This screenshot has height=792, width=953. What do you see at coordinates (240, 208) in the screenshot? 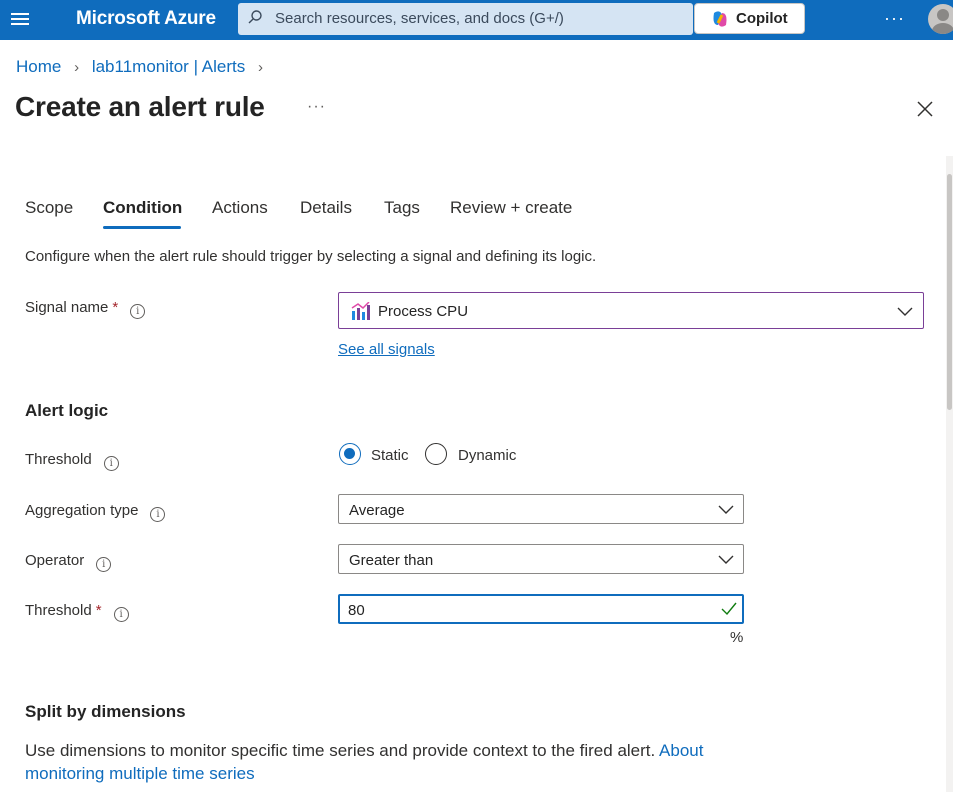
I see `tab-actions: Actions` at bounding box center [240, 208].